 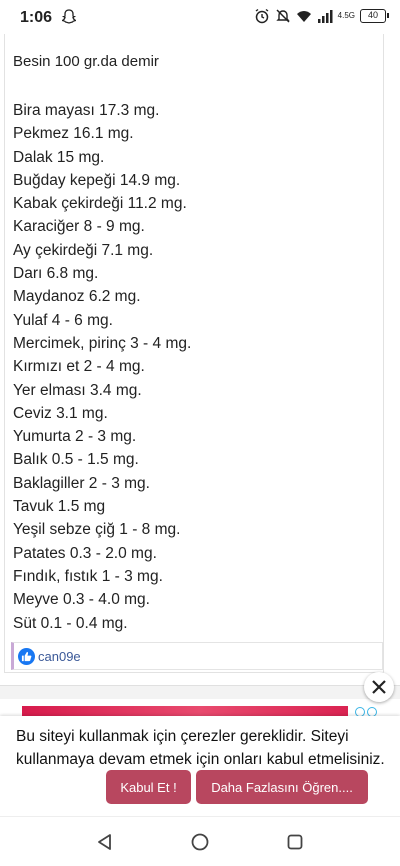 I want to click on liked-by-user: can09e, so click(x=59, y=656).